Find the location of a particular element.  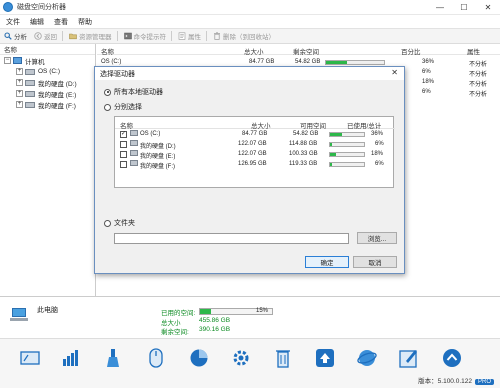

row-percent: 18% is located at coordinates (428, 82).